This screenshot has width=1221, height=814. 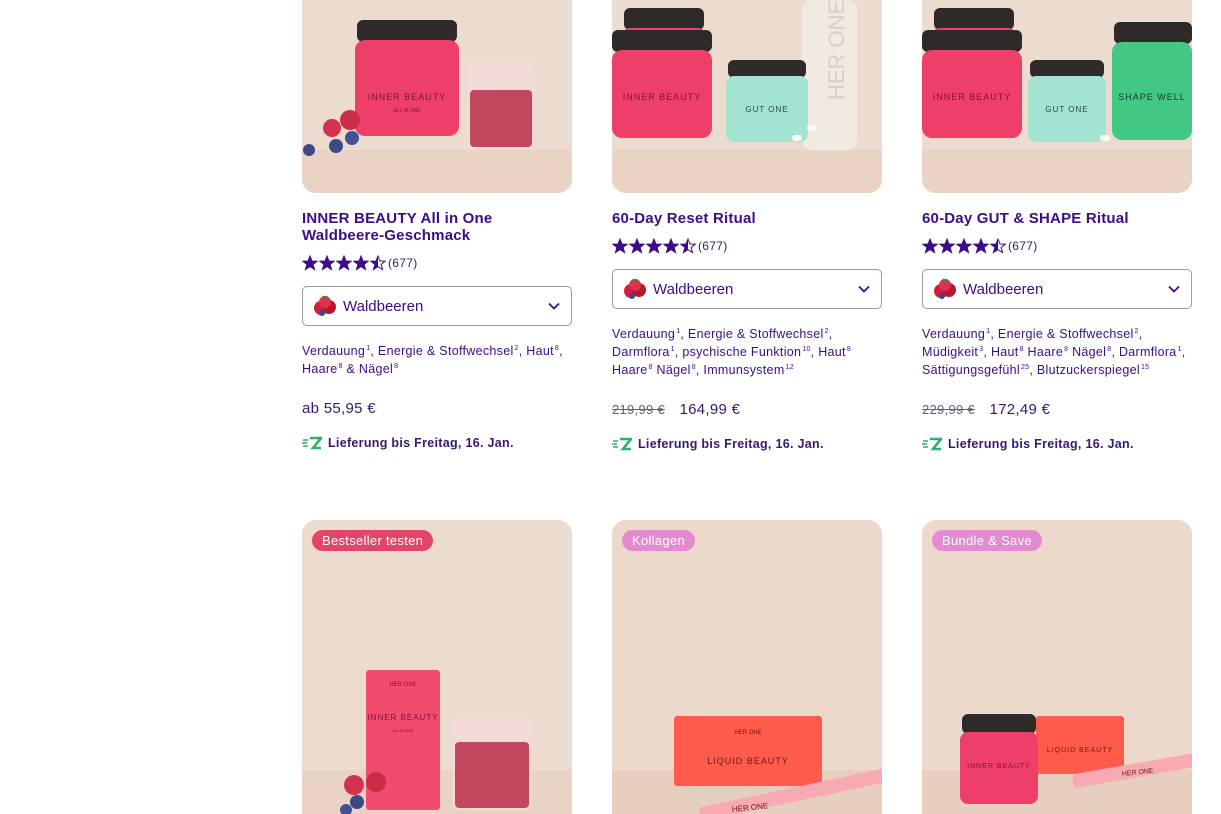 I want to click on price-old: 229,99 €, so click(x=949, y=409).